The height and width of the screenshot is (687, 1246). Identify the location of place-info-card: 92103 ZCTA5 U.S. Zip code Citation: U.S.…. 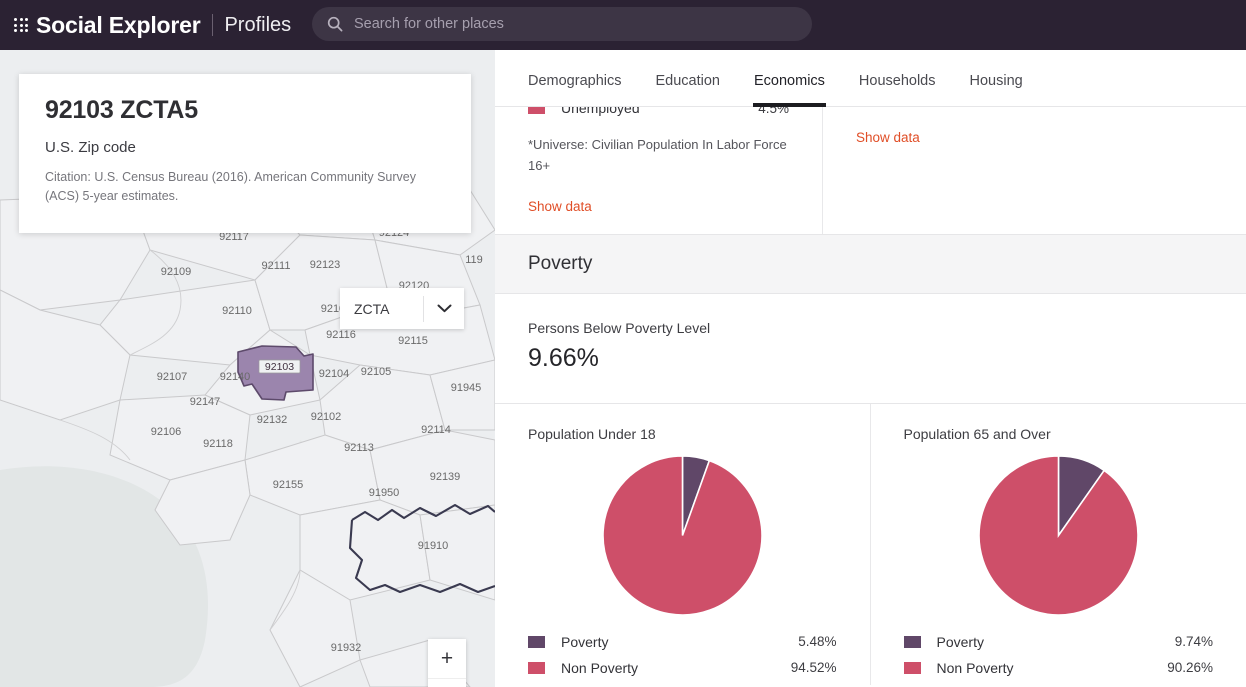
(245, 153).